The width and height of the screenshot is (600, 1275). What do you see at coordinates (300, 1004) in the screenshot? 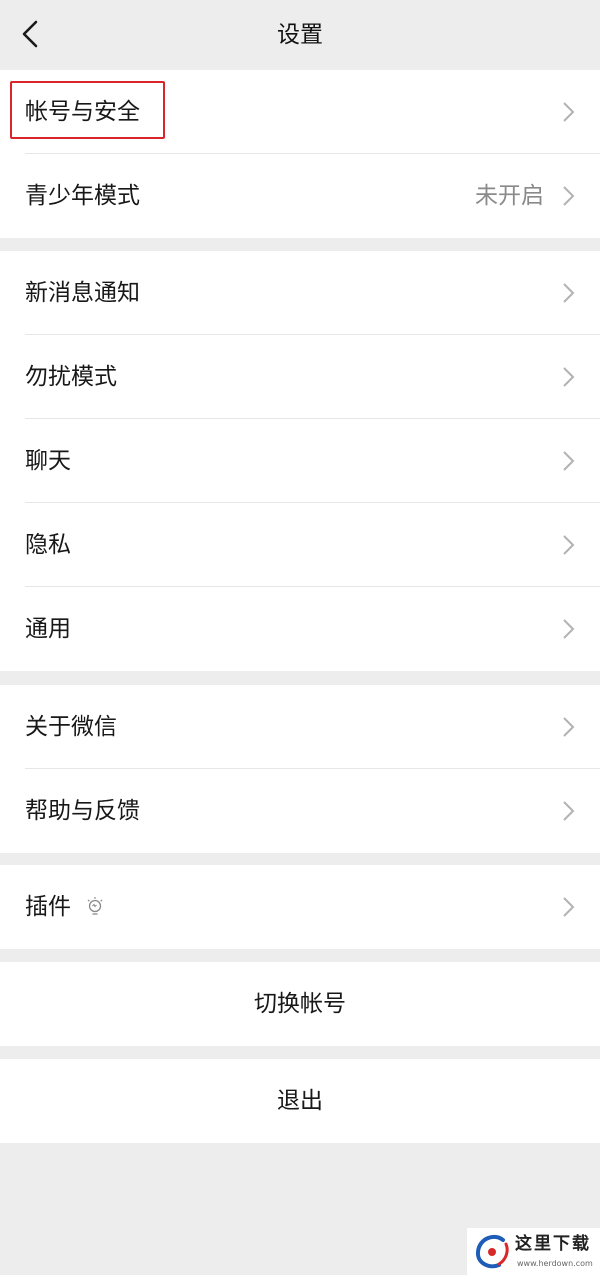
I see `switch-account-button: 切换帐号` at bounding box center [300, 1004].